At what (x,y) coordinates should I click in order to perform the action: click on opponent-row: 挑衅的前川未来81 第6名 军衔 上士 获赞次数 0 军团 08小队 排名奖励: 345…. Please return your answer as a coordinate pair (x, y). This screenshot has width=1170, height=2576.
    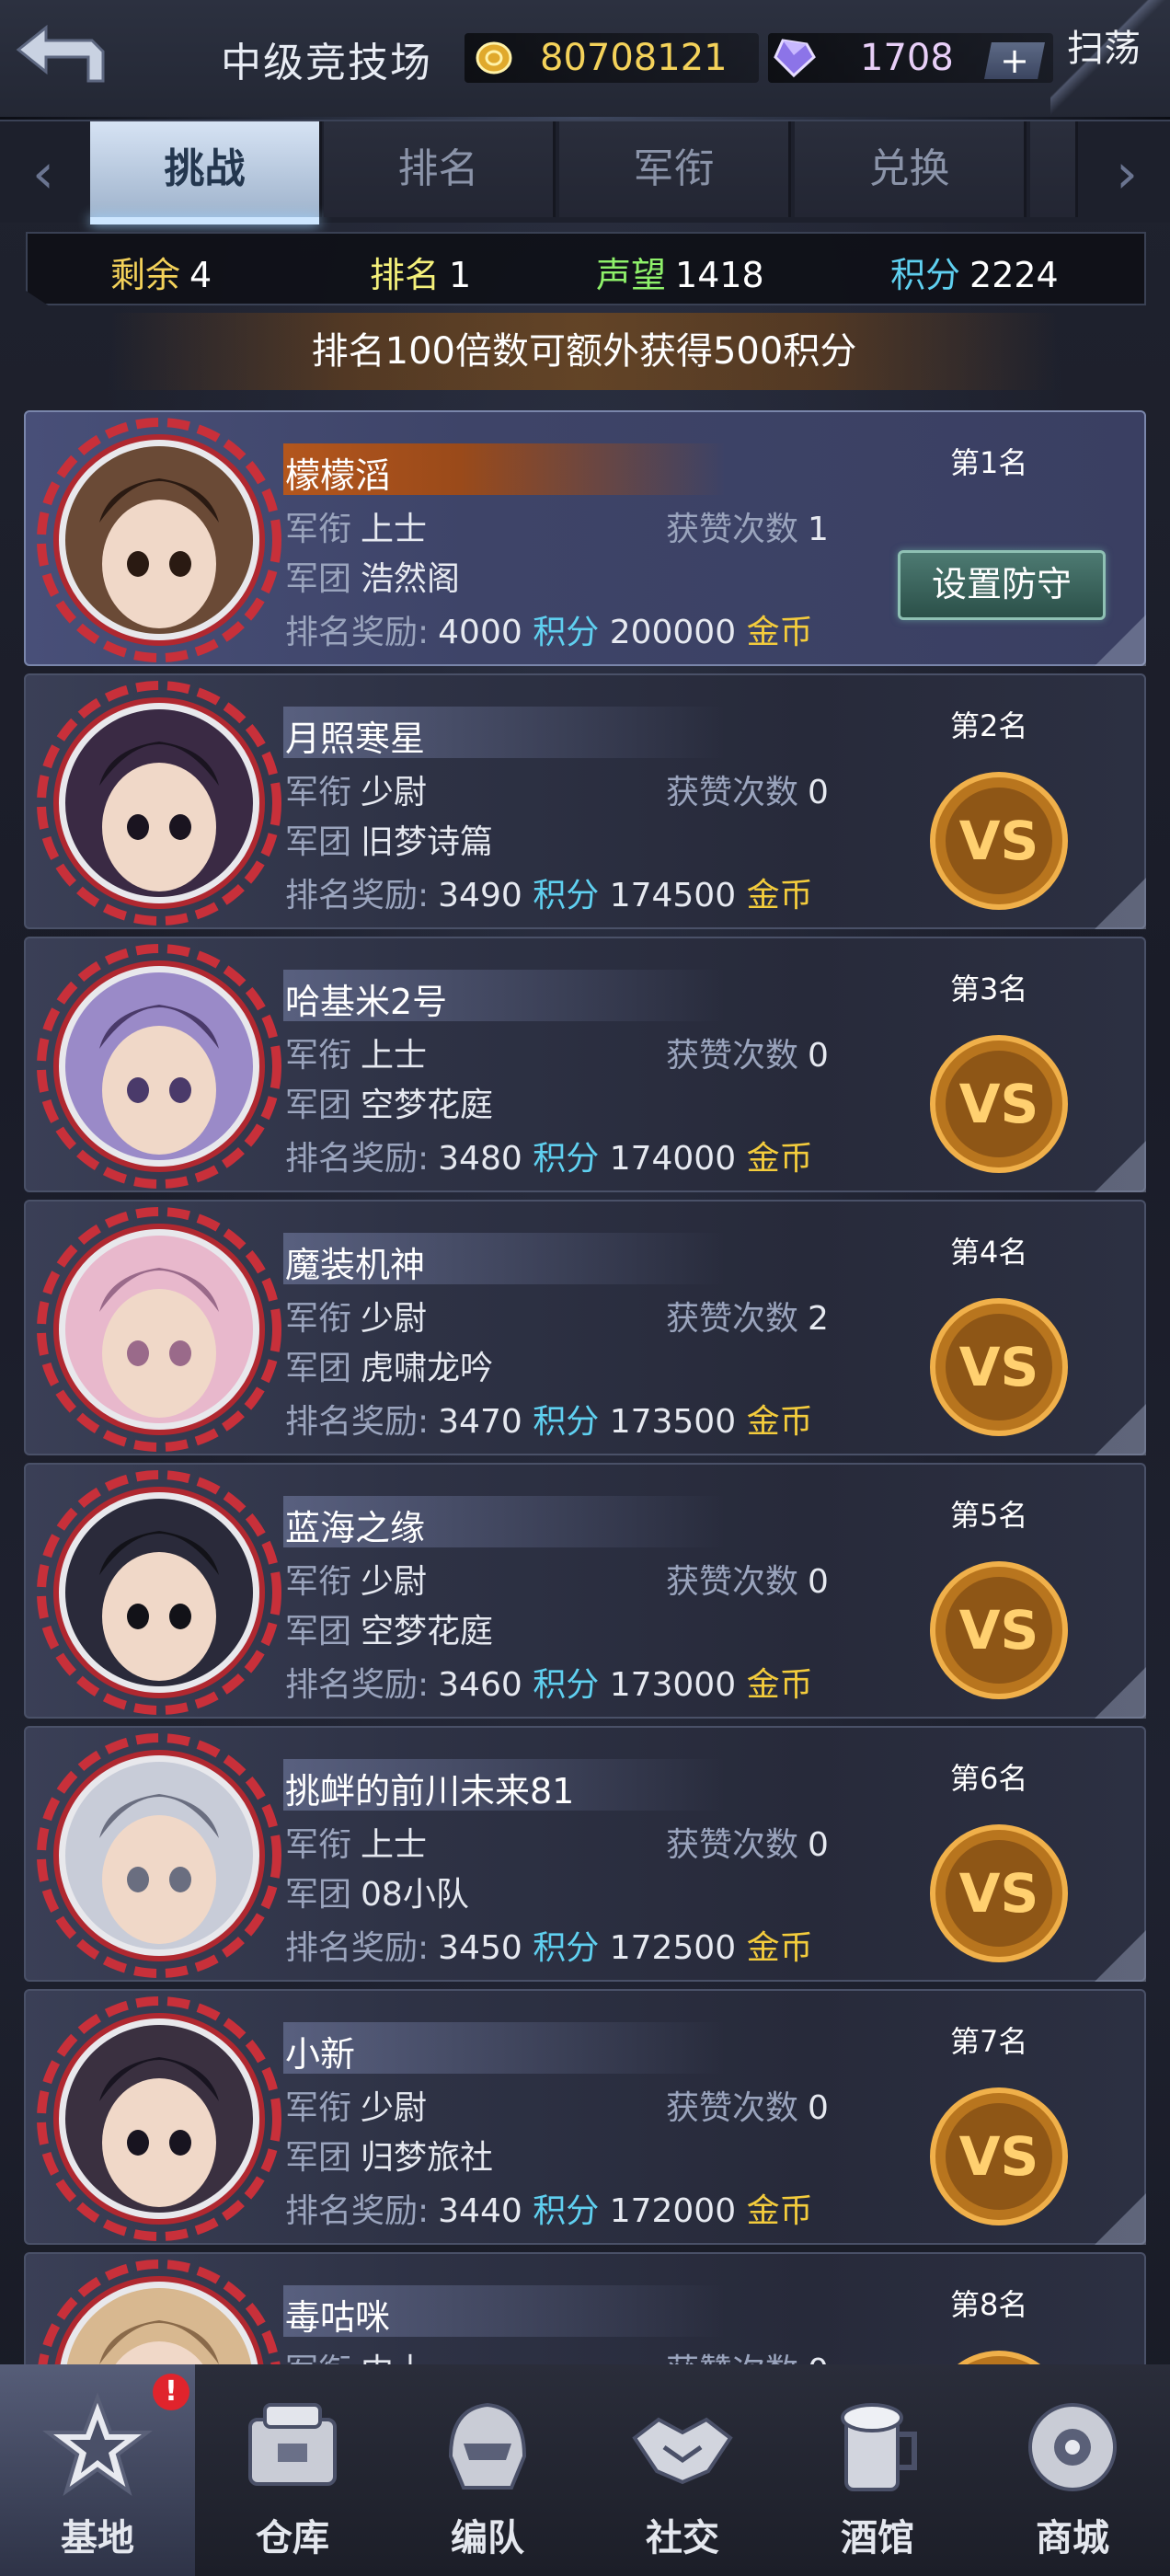
    Looking at the image, I should click on (585, 1854).